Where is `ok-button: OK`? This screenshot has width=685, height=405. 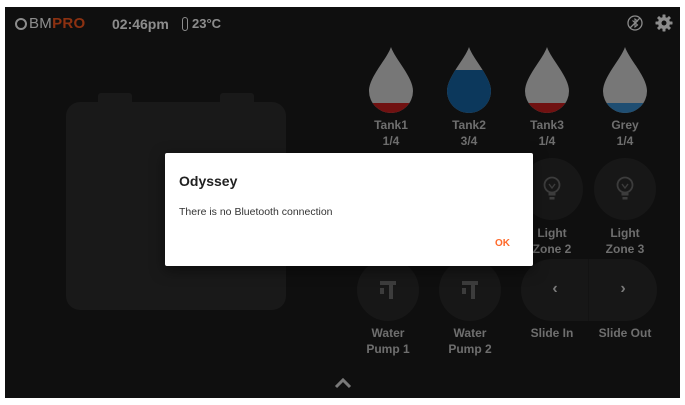 ok-button: OK is located at coordinates (502, 243).